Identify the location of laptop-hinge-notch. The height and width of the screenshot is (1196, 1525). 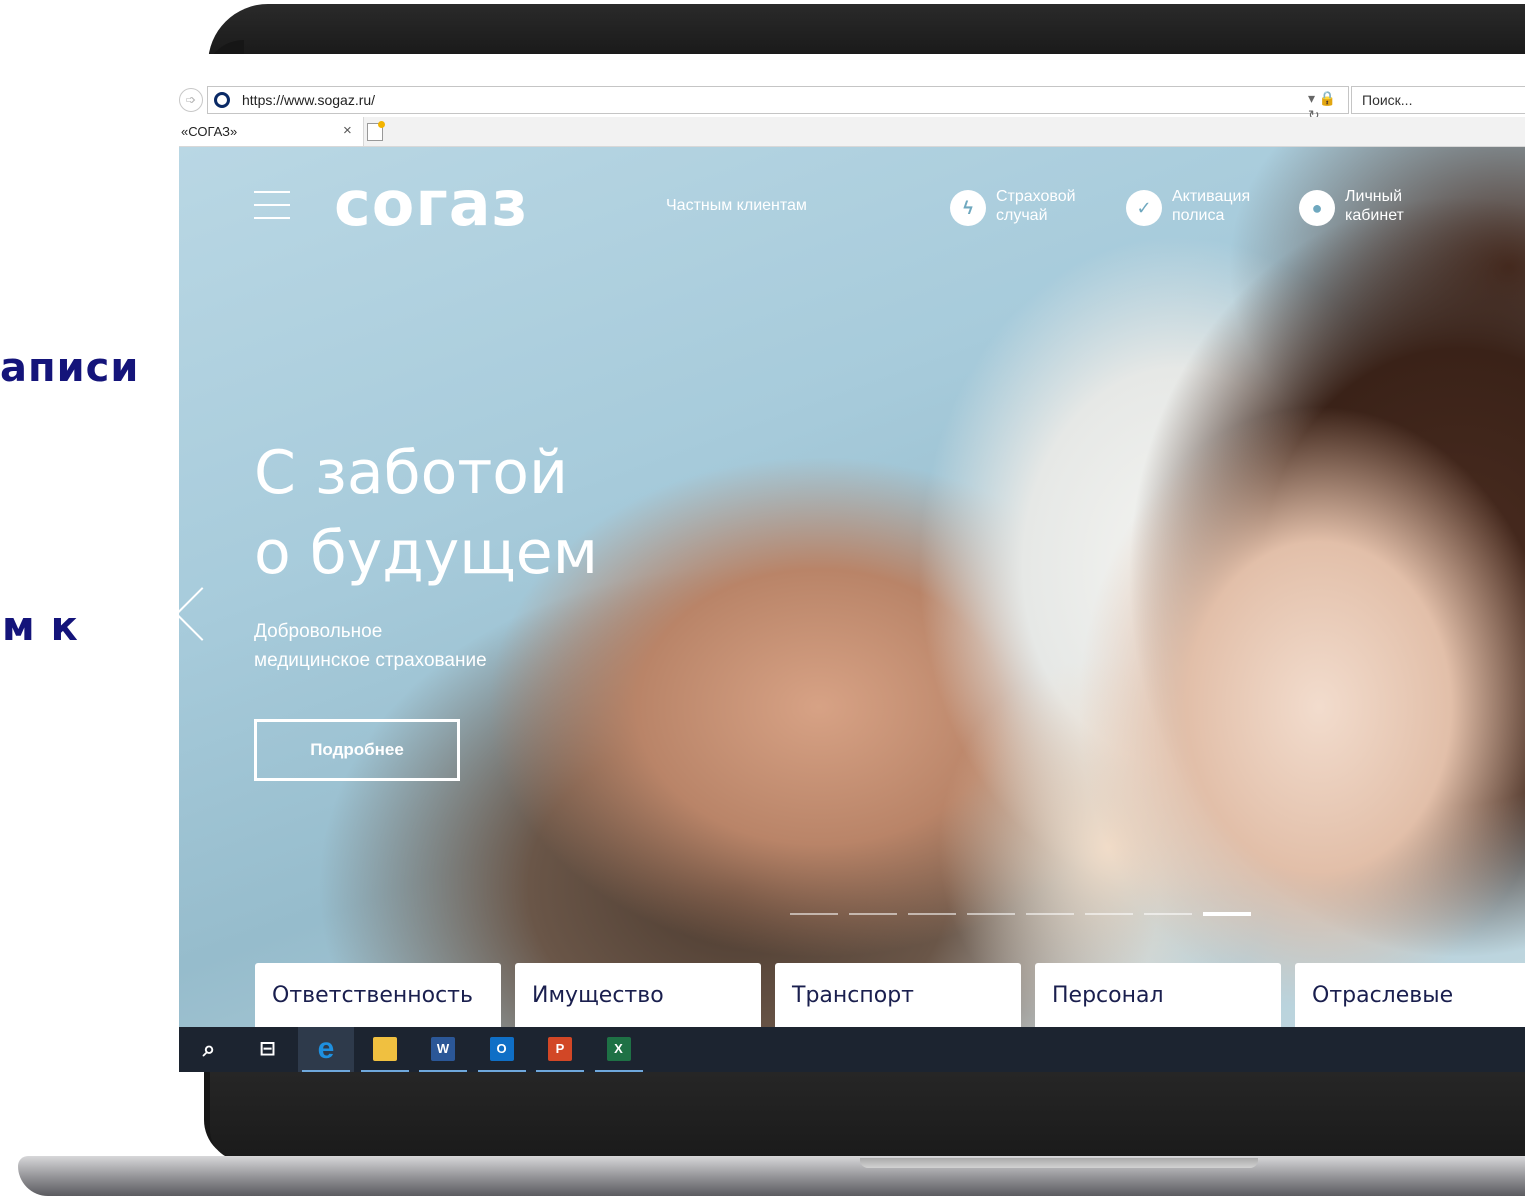
(1059, 1163).